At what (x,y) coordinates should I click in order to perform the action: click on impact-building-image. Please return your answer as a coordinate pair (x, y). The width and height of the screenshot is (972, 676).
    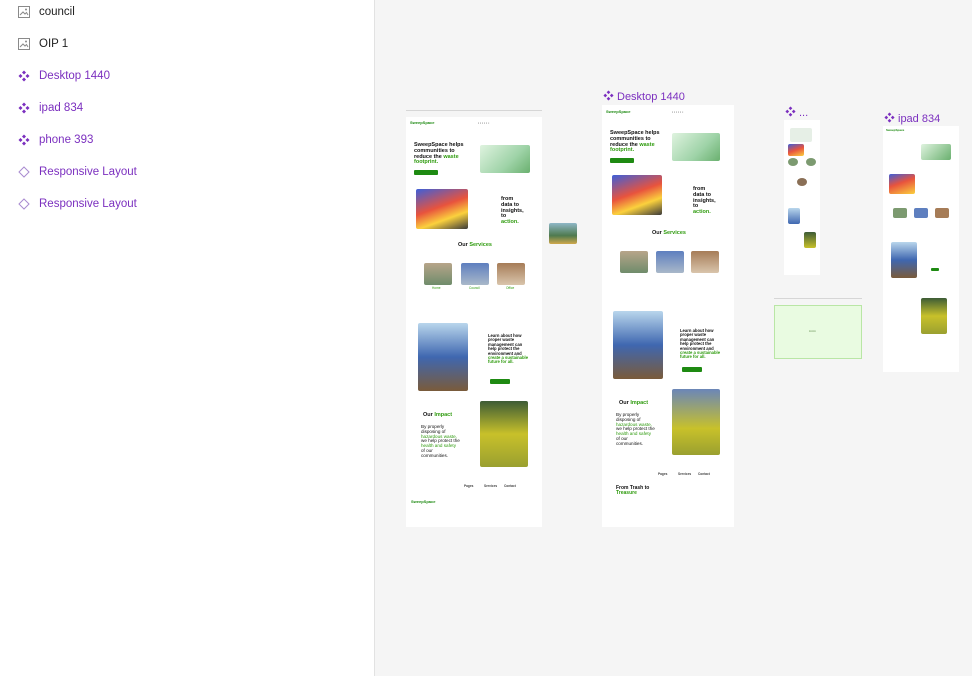
    Looking at the image, I should click on (696, 422).